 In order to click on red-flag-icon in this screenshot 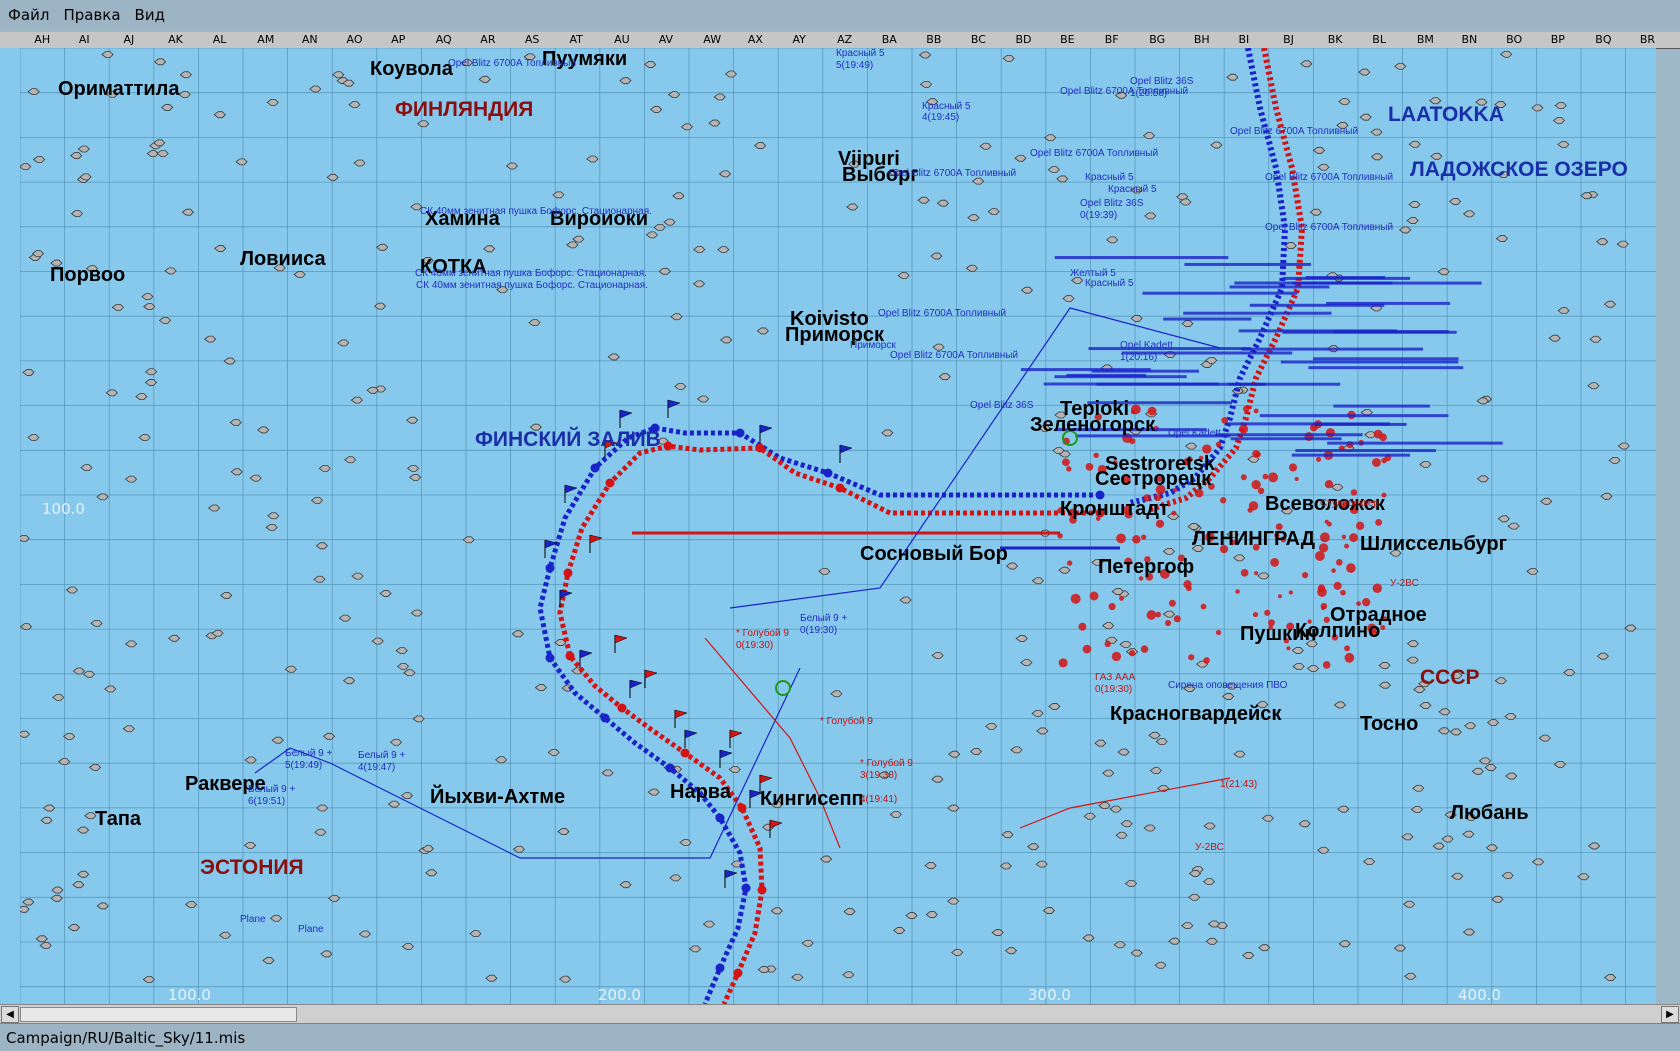, I will do `click(681, 714)`.